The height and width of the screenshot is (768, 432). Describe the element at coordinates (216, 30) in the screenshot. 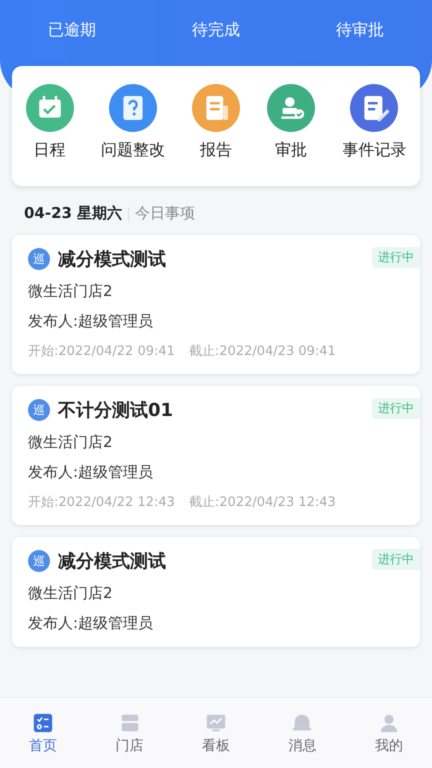

I see `stat-label: 待完成` at that location.